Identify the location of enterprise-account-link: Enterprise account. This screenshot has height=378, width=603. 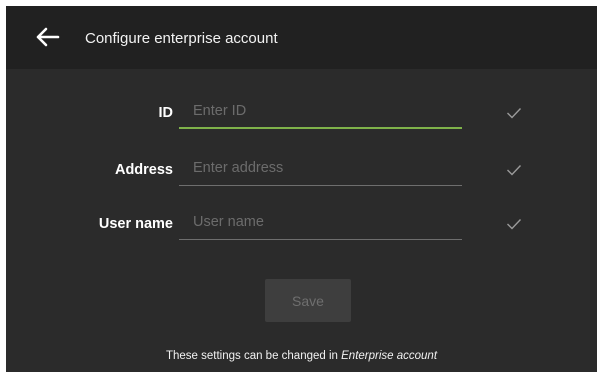
(389, 356).